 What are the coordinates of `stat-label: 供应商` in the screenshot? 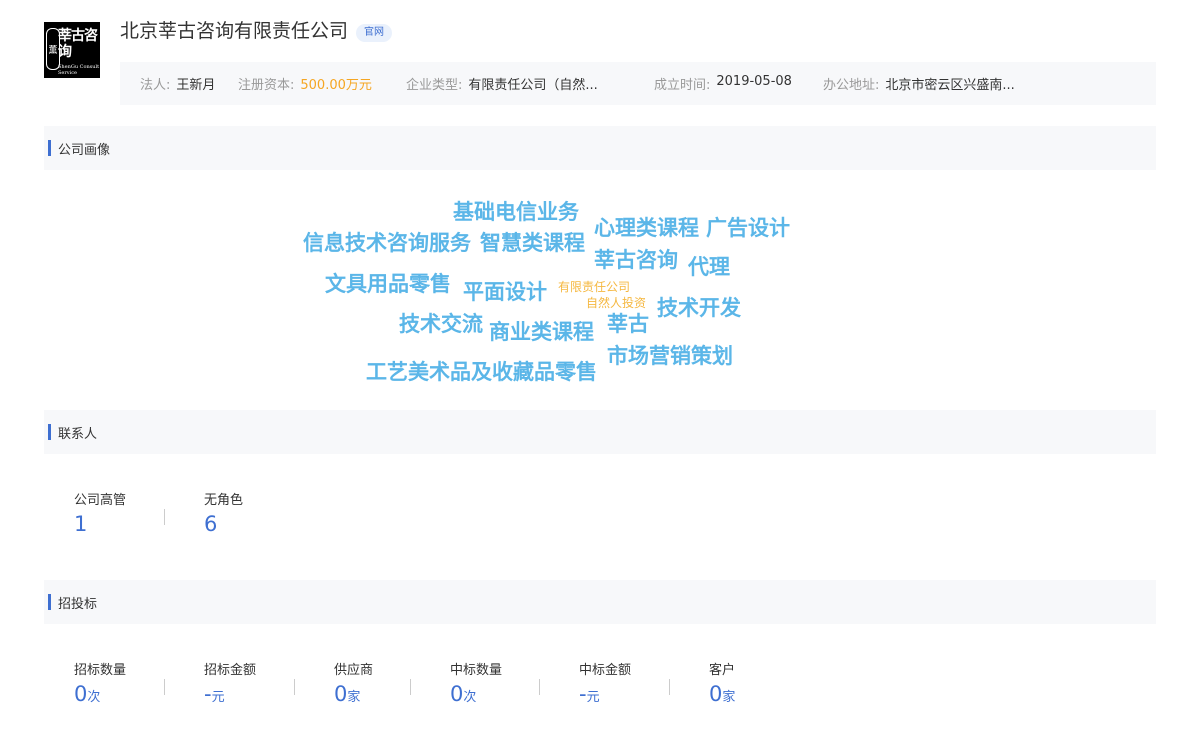 It's located at (354, 670).